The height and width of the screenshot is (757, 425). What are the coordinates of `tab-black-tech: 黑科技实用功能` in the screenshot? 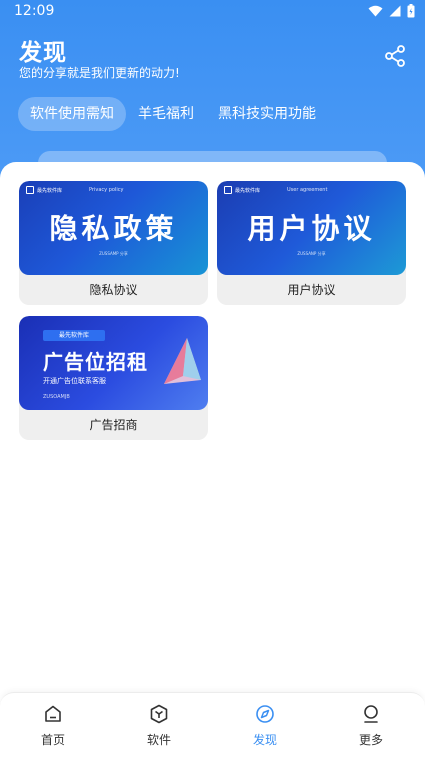 It's located at (267, 114).